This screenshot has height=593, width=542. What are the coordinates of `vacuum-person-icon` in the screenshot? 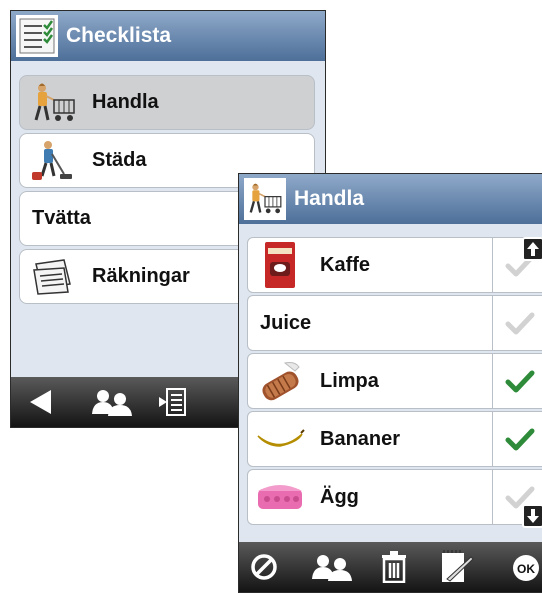 It's located at (54, 161).